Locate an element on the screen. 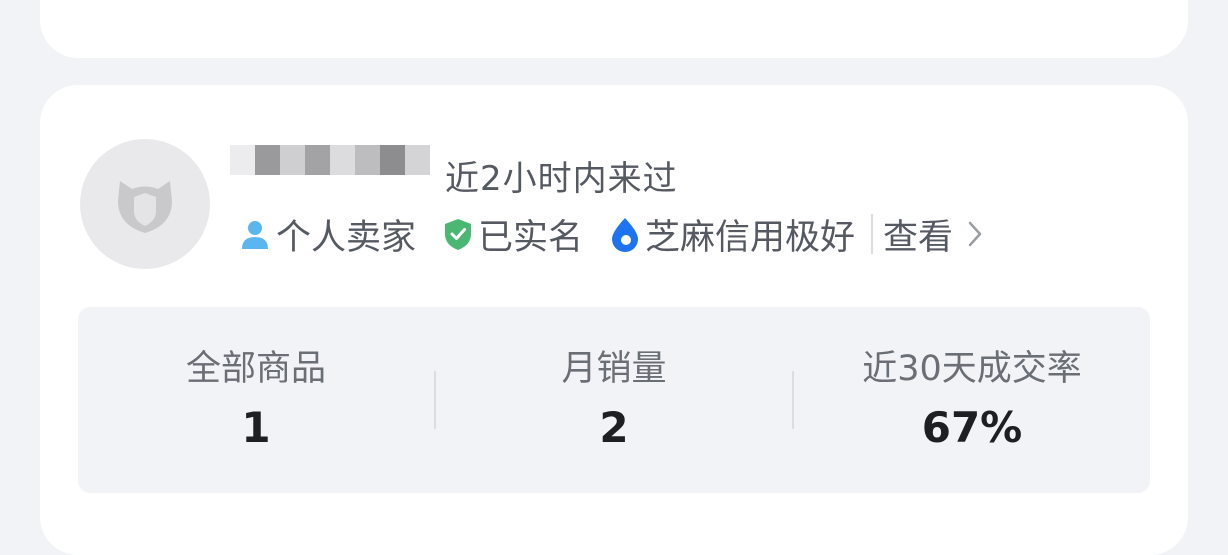 The width and height of the screenshot is (1228, 555). seller-name-blurred is located at coordinates (330, 160).